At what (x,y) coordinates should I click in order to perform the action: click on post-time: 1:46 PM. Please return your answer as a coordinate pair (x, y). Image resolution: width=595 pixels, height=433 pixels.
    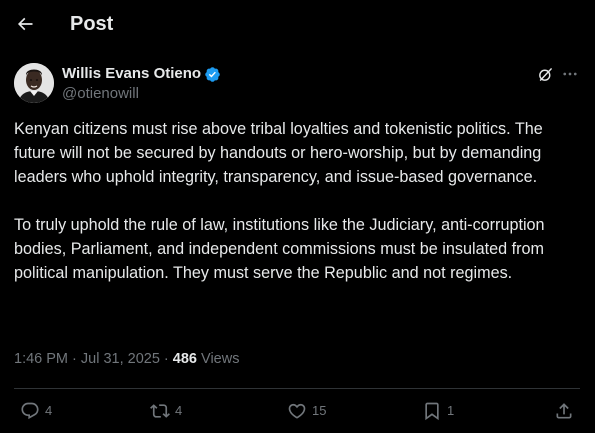
    Looking at the image, I should click on (41, 359).